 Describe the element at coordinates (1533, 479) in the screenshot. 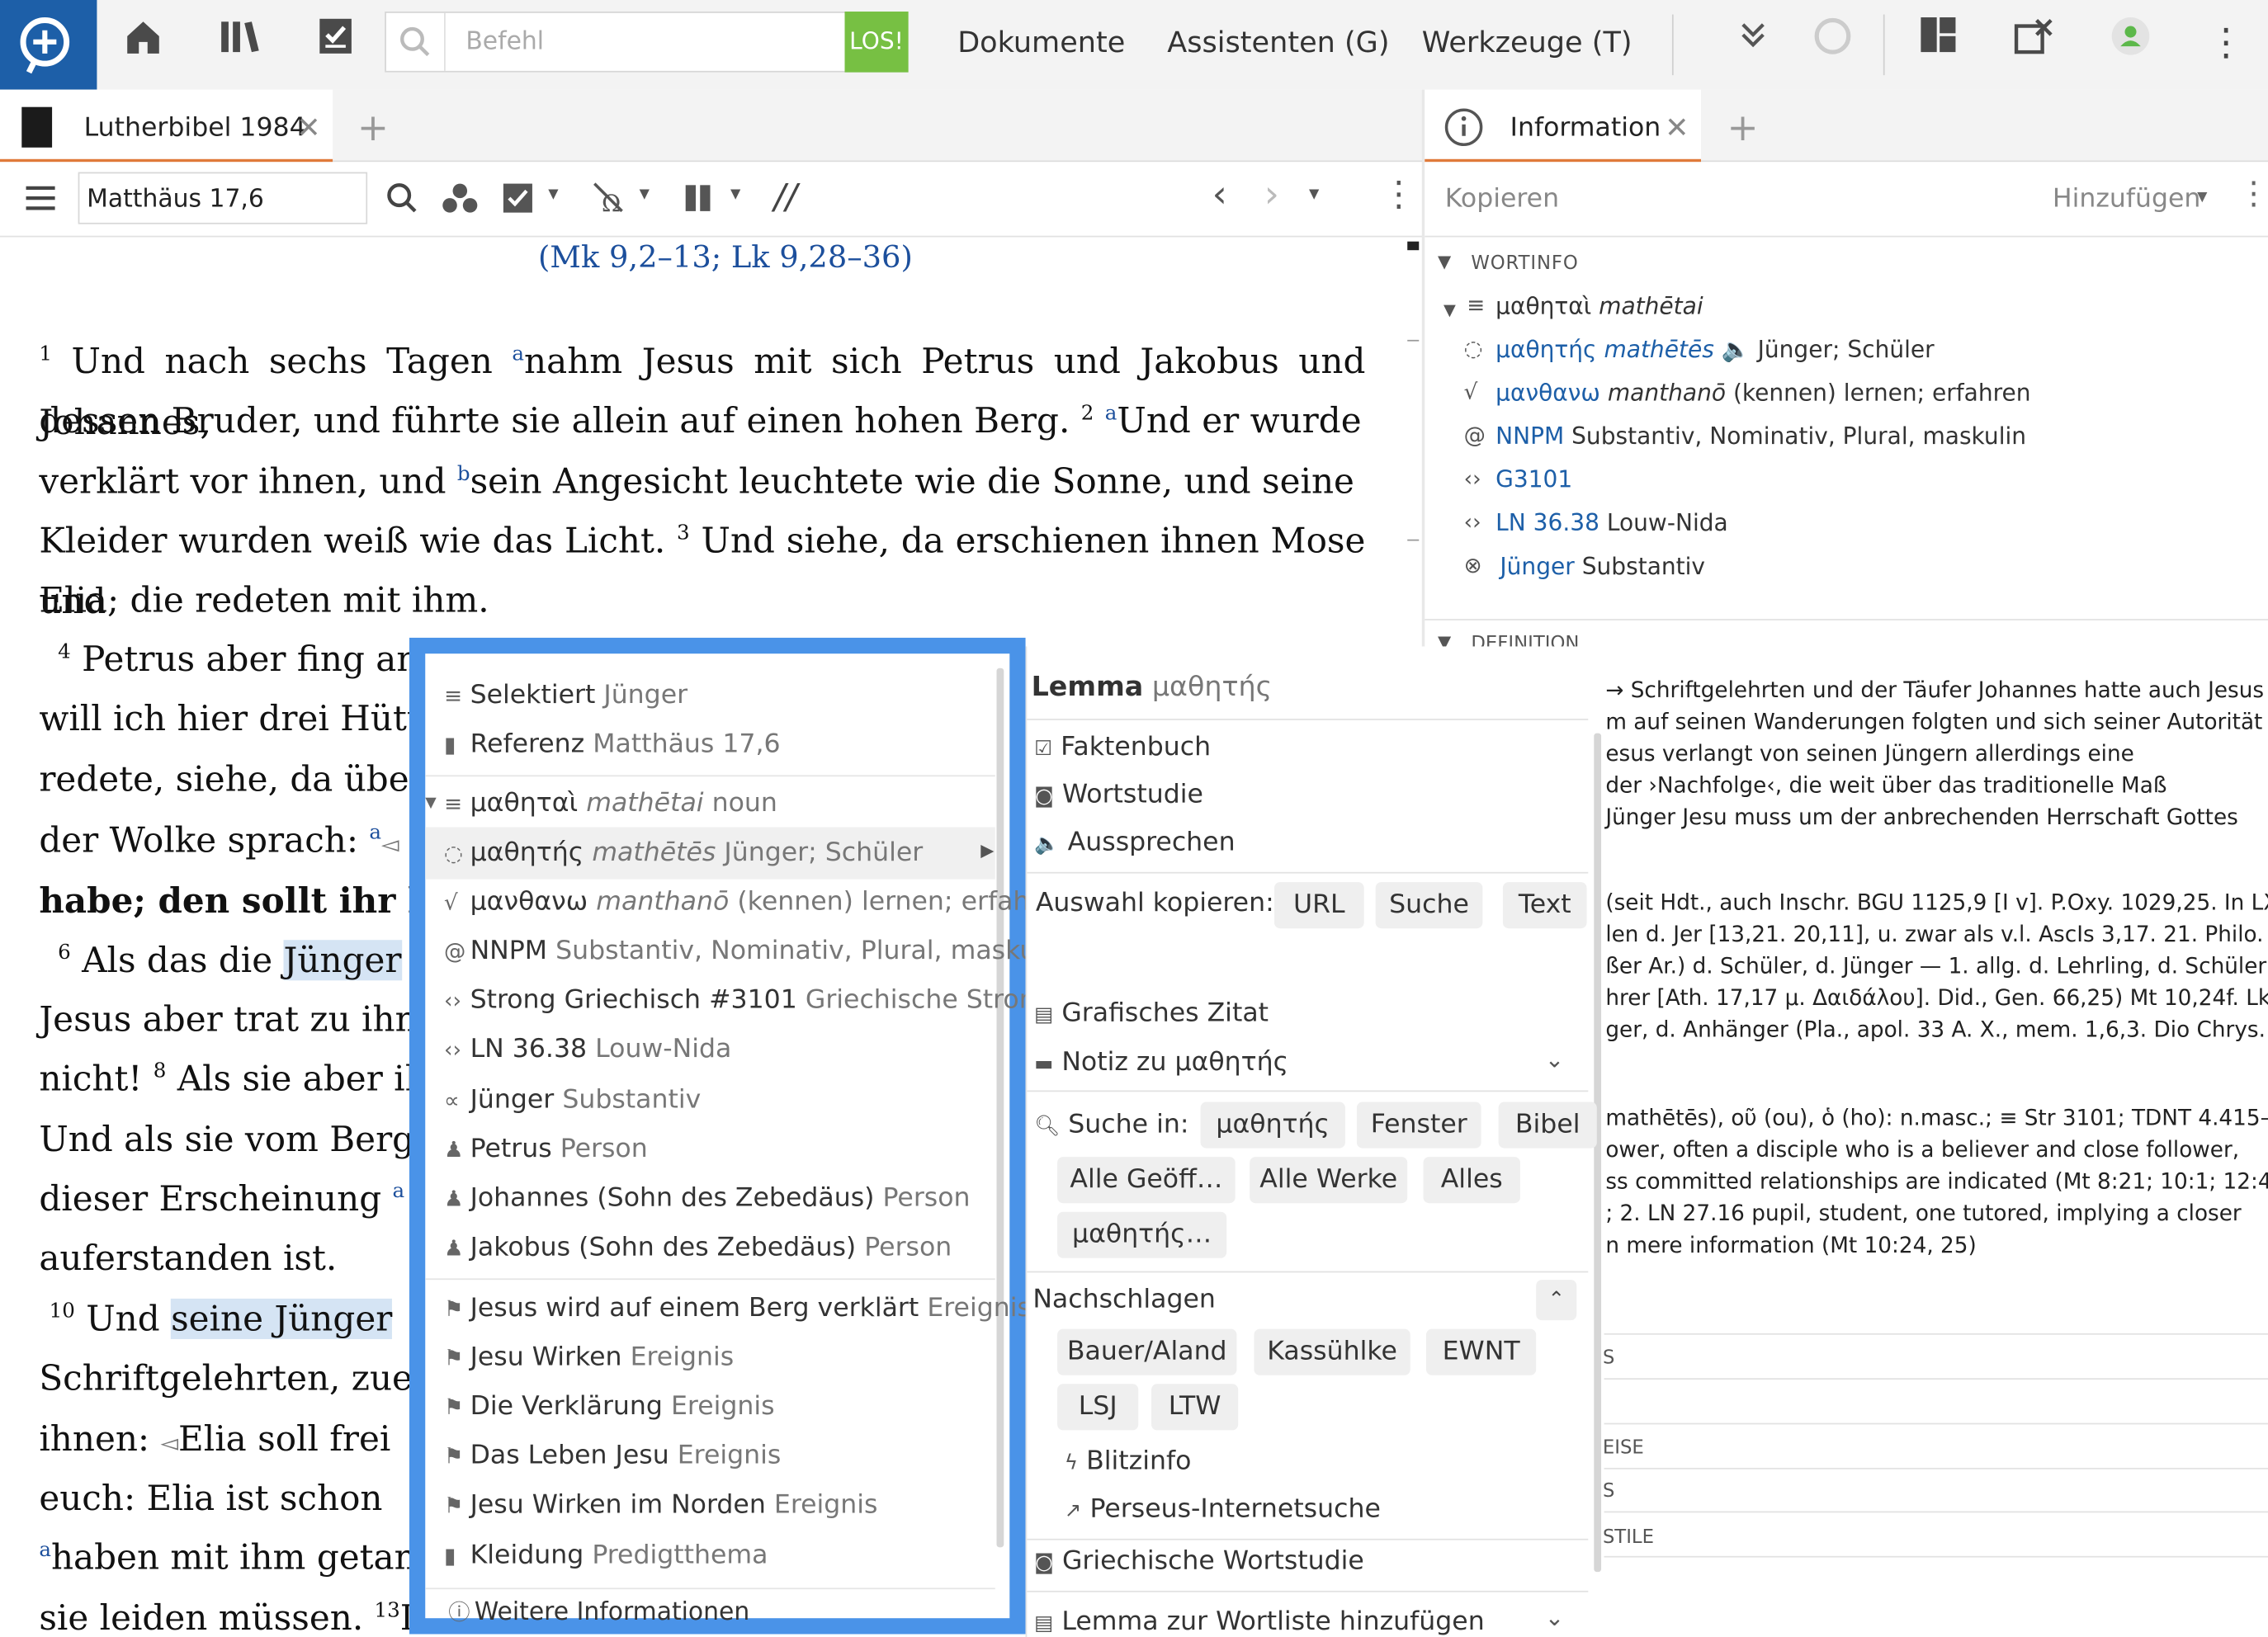

I see `info-strong: G3101` at that location.